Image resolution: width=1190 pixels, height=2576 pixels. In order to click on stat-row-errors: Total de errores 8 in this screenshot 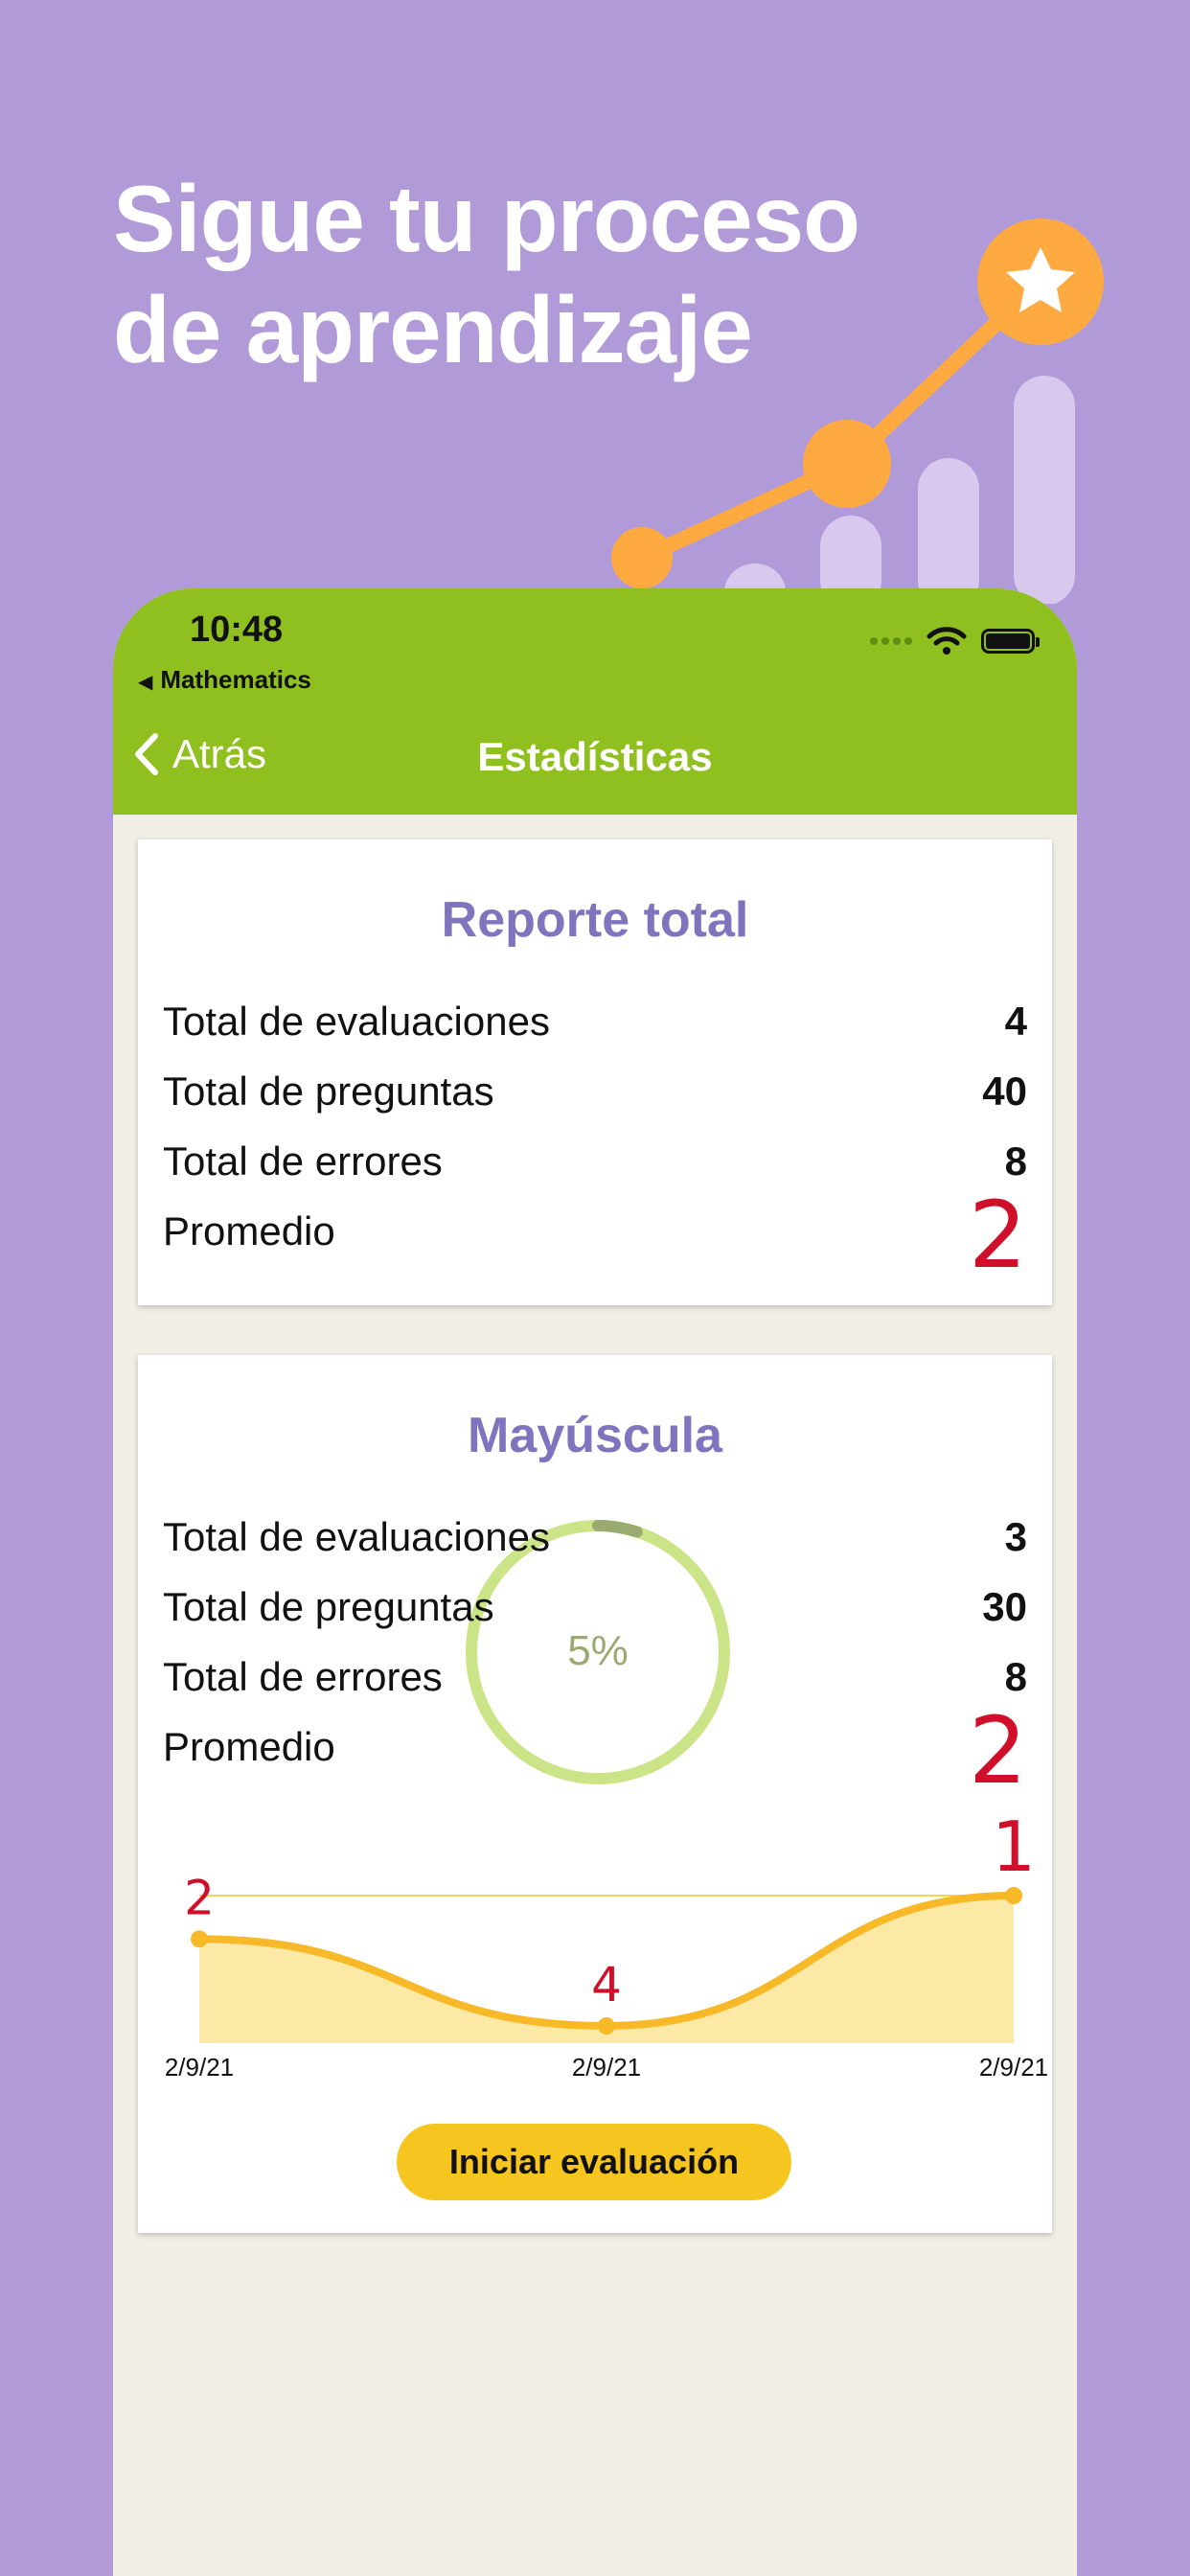, I will do `click(595, 1165)`.